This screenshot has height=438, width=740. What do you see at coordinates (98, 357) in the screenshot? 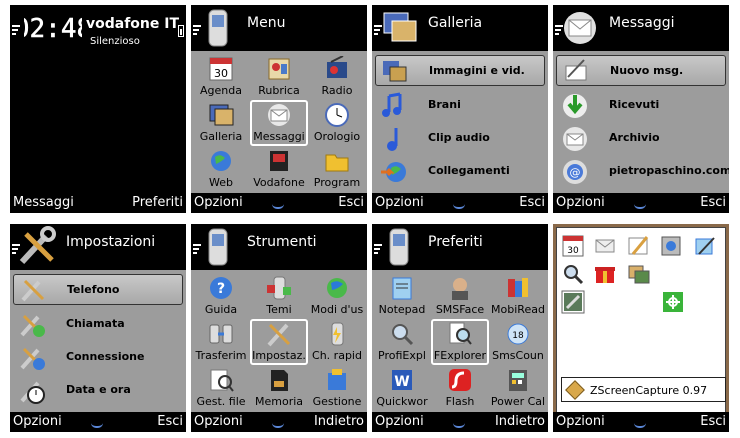
I see `list-item-connessione: Connessione` at bounding box center [98, 357].